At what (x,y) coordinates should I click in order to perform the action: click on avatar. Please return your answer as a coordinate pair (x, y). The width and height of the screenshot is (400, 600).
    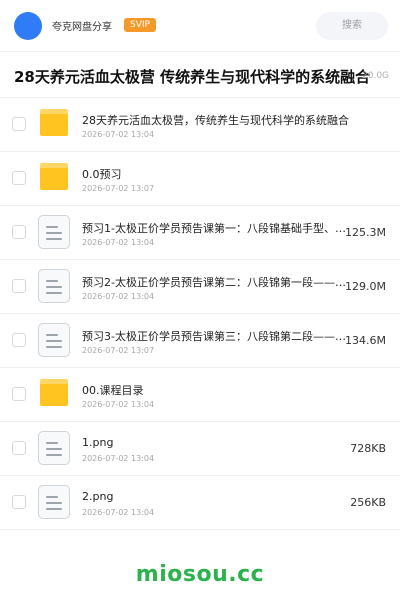
    Looking at the image, I should click on (28, 26).